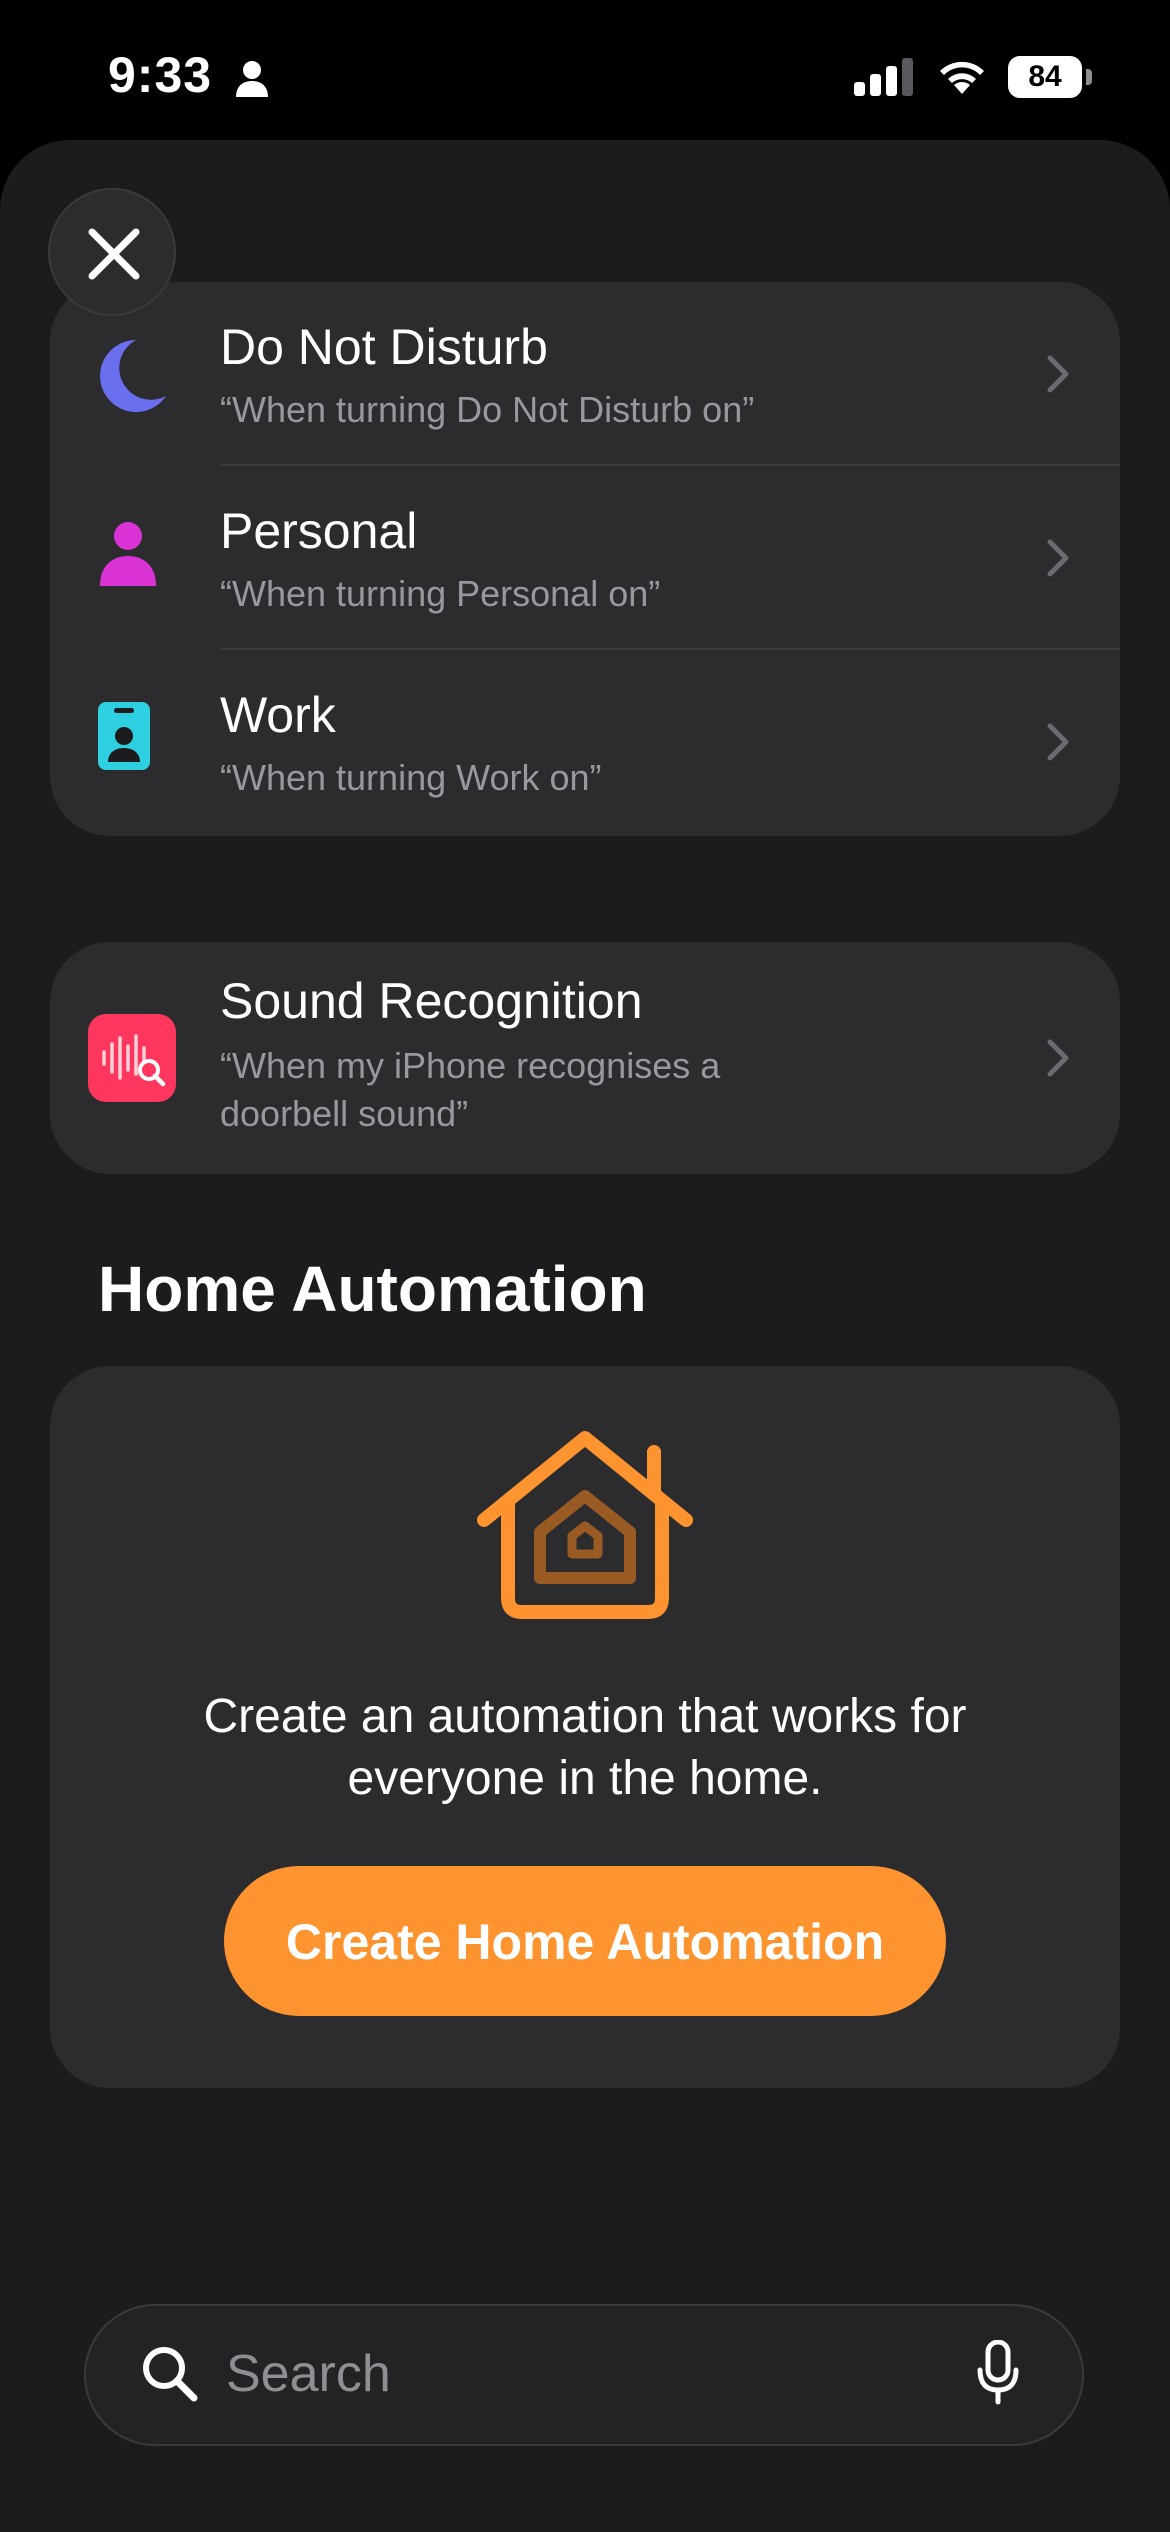 The height and width of the screenshot is (2532, 1170). Describe the element at coordinates (585, 1716) in the screenshot. I see `description-line: Create an automation that works for` at that location.